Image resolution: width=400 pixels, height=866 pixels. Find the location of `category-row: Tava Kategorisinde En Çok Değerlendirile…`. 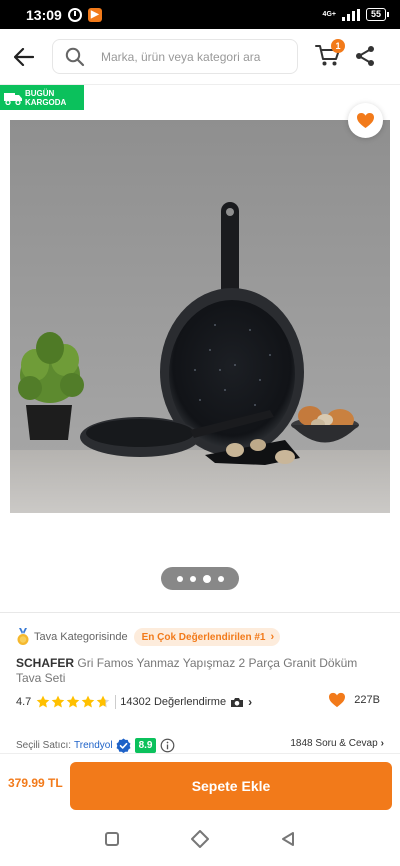

category-row: Tava Kategorisinde En Çok Değerlendirile… is located at coordinates (148, 637).